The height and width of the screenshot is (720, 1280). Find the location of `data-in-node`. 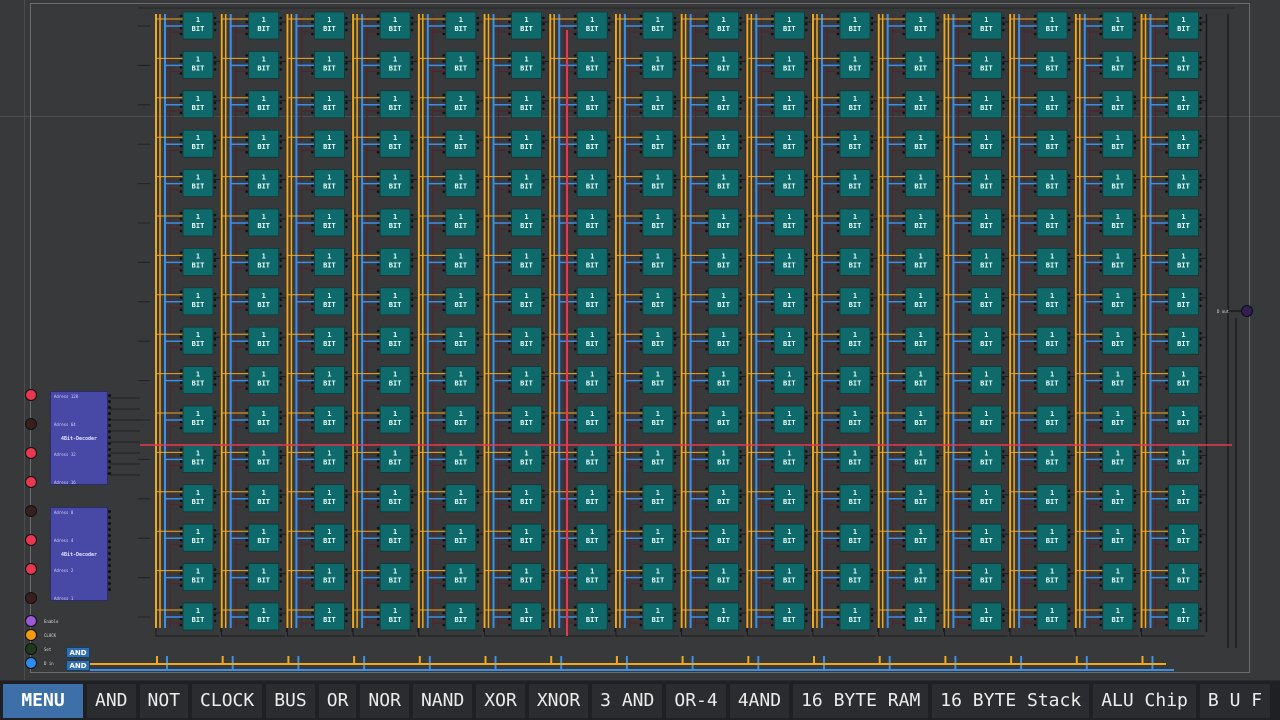

data-in-node is located at coordinates (31, 663).